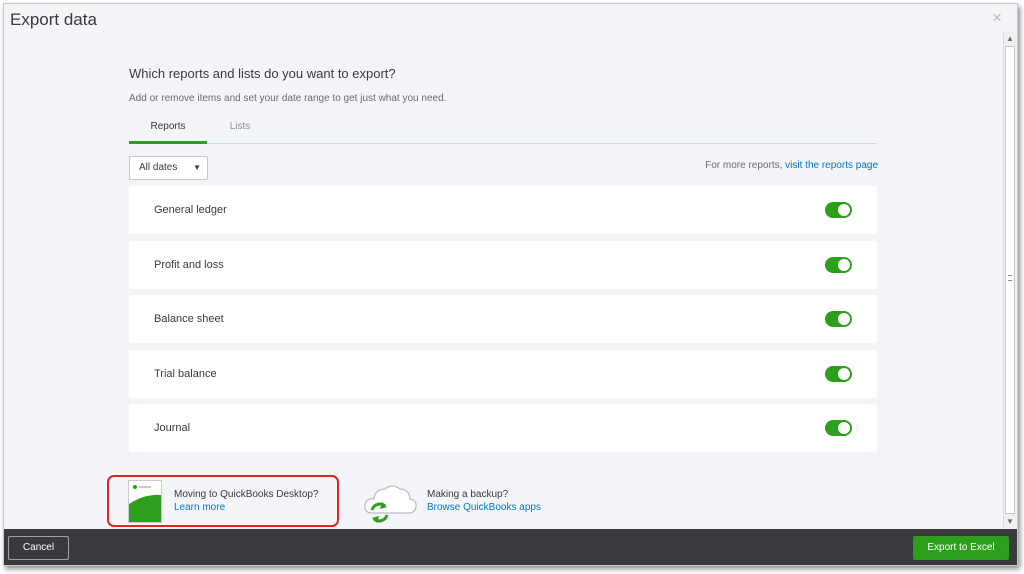 The height and width of the screenshot is (574, 1024). I want to click on dialog-title: Export data, so click(53, 19).